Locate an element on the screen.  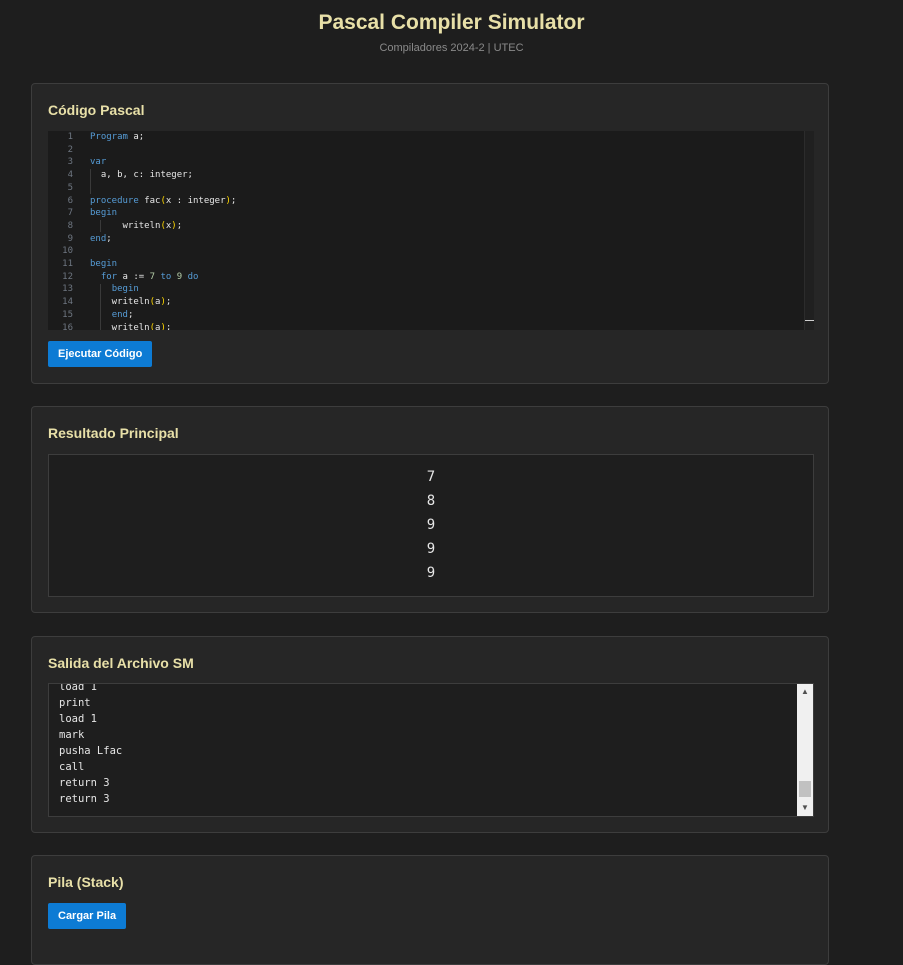
scrollbar-thumb is located at coordinates (805, 789).